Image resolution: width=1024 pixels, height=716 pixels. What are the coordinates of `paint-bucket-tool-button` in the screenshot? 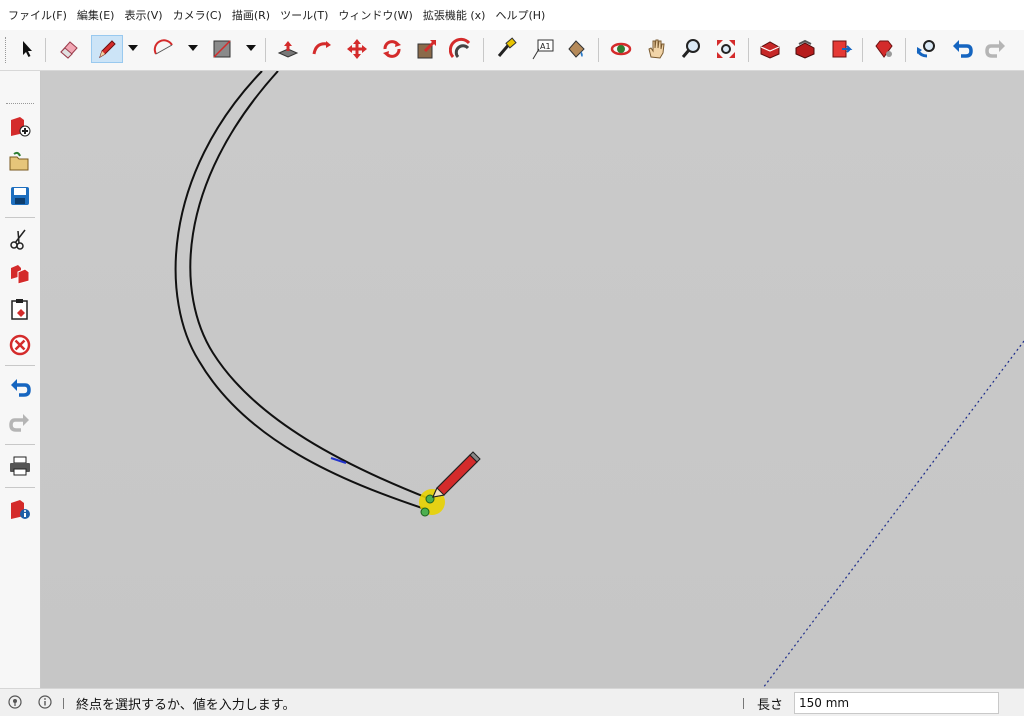 It's located at (576, 49).